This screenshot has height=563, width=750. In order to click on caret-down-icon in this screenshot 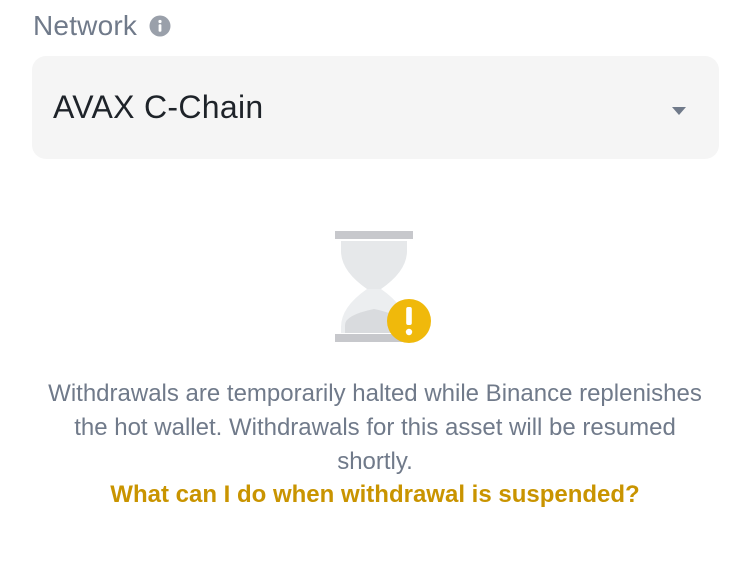, I will do `click(679, 109)`.